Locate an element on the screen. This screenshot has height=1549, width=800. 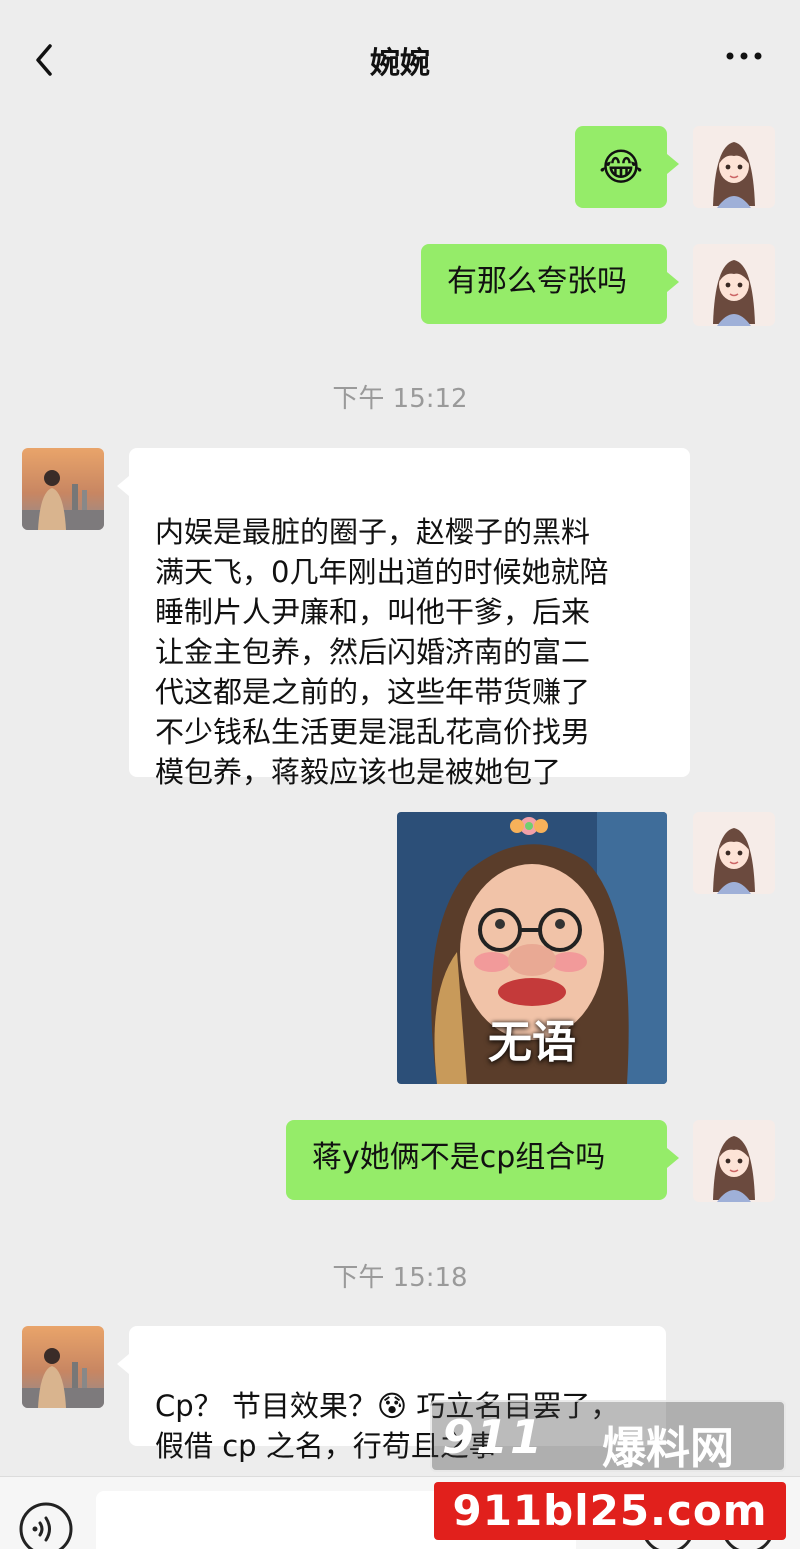
message-text: 有那么夸张吗 is located at coordinates (537, 281).